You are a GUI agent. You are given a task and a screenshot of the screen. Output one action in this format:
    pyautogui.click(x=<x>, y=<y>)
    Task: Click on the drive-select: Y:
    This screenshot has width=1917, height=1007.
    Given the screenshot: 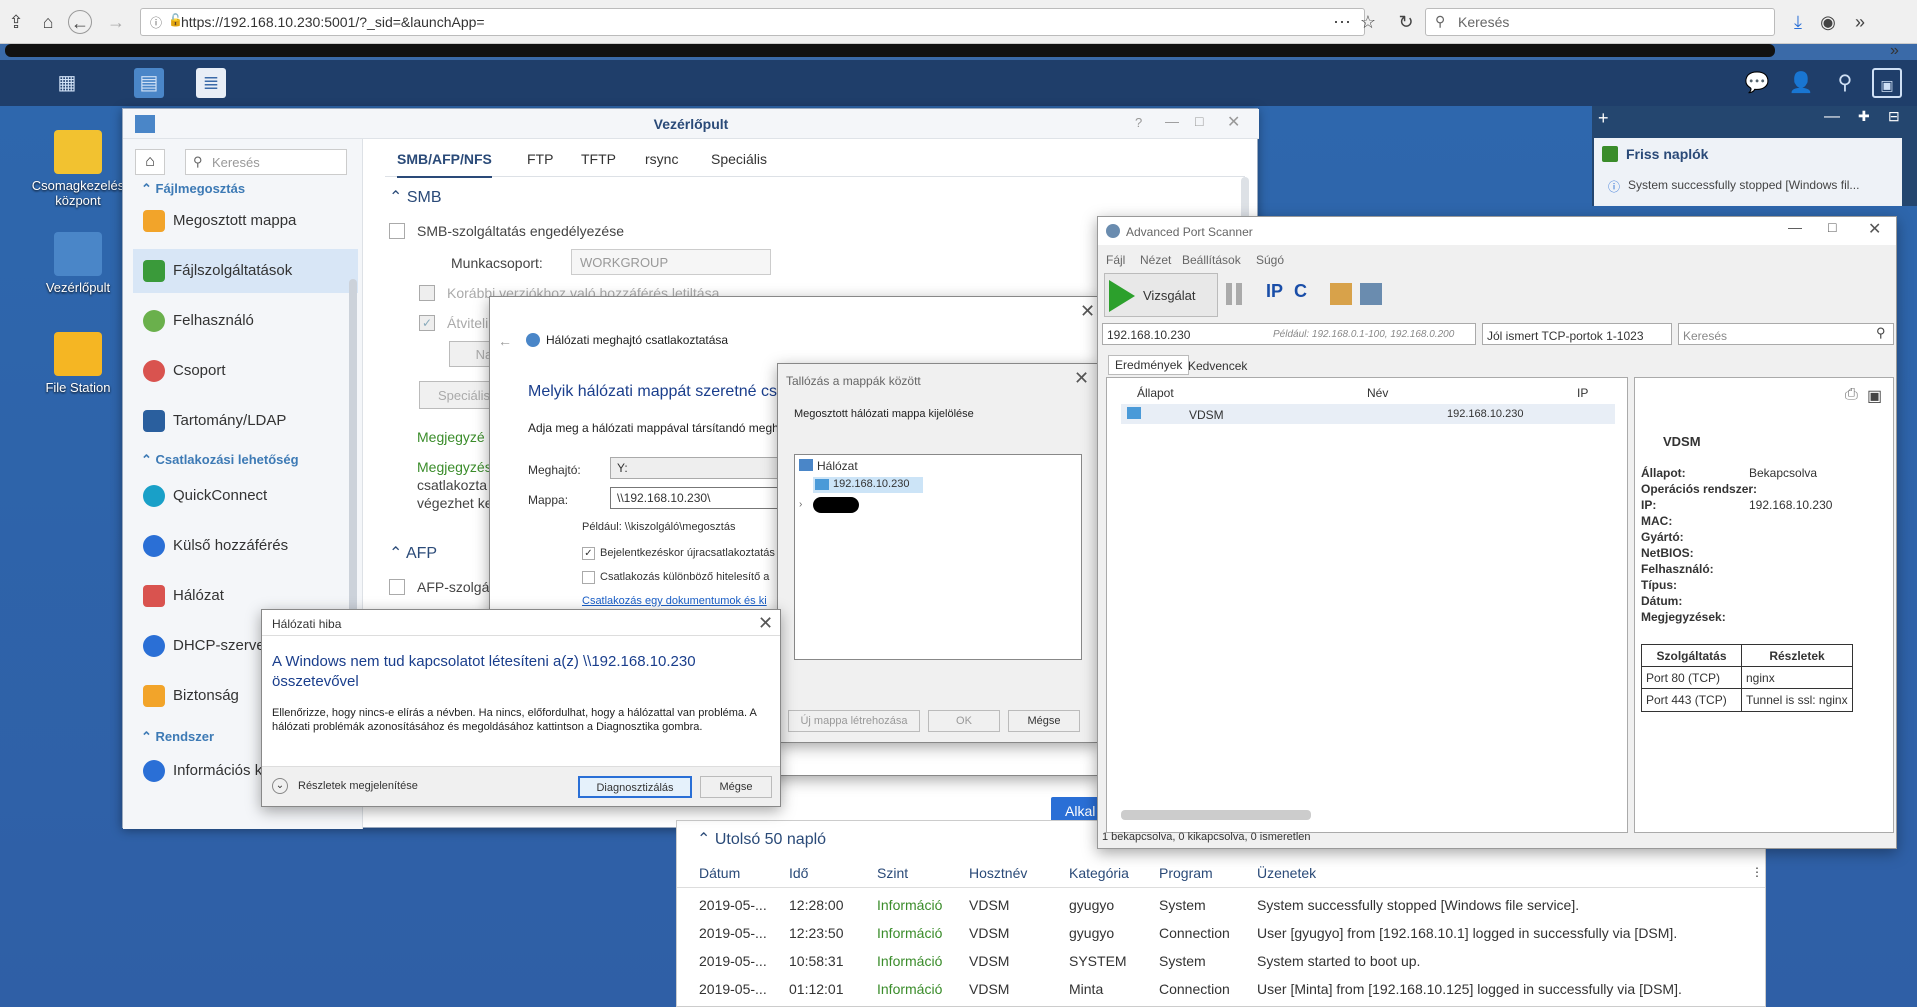 What is the action you would take?
    pyautogui.click(x=700, y=468)
    